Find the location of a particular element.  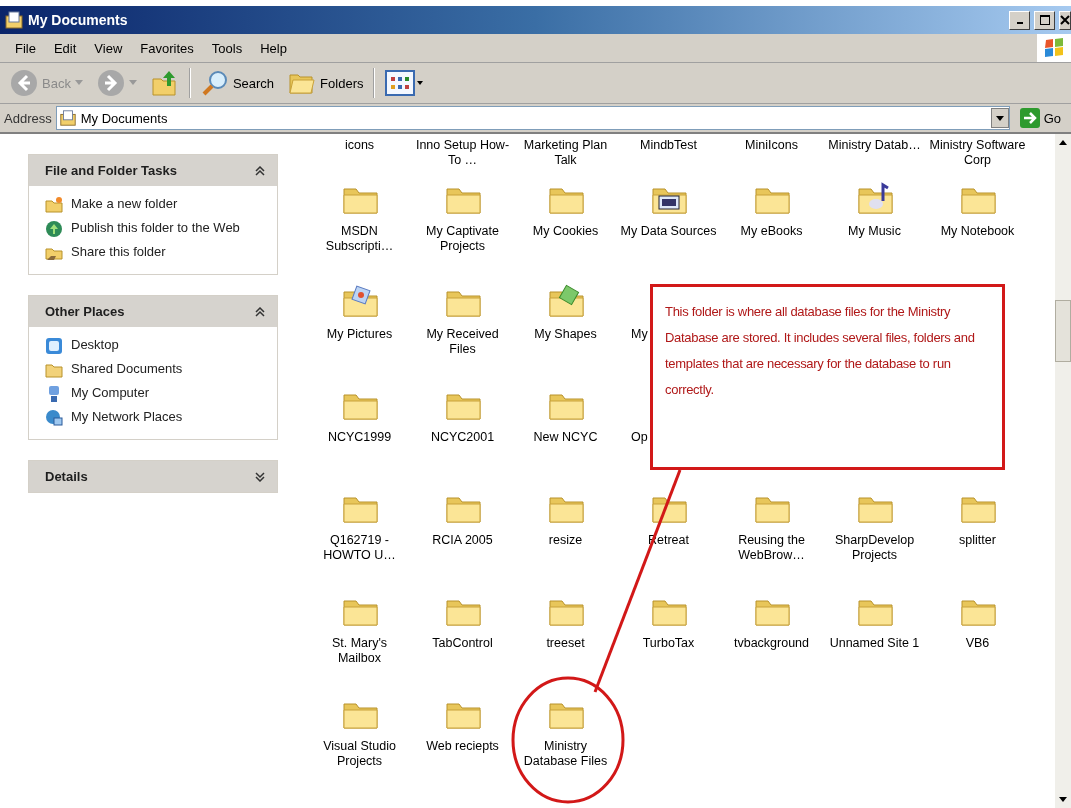

file-label: My Shapes is located at coordinates (565, 334).